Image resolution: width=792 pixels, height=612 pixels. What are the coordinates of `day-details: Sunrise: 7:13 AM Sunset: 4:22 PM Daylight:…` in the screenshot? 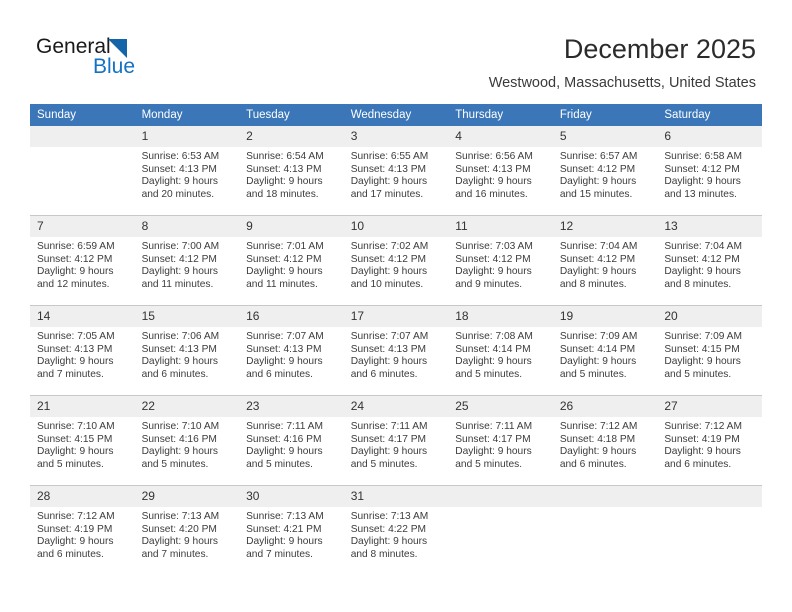 It's located at (396, 534).